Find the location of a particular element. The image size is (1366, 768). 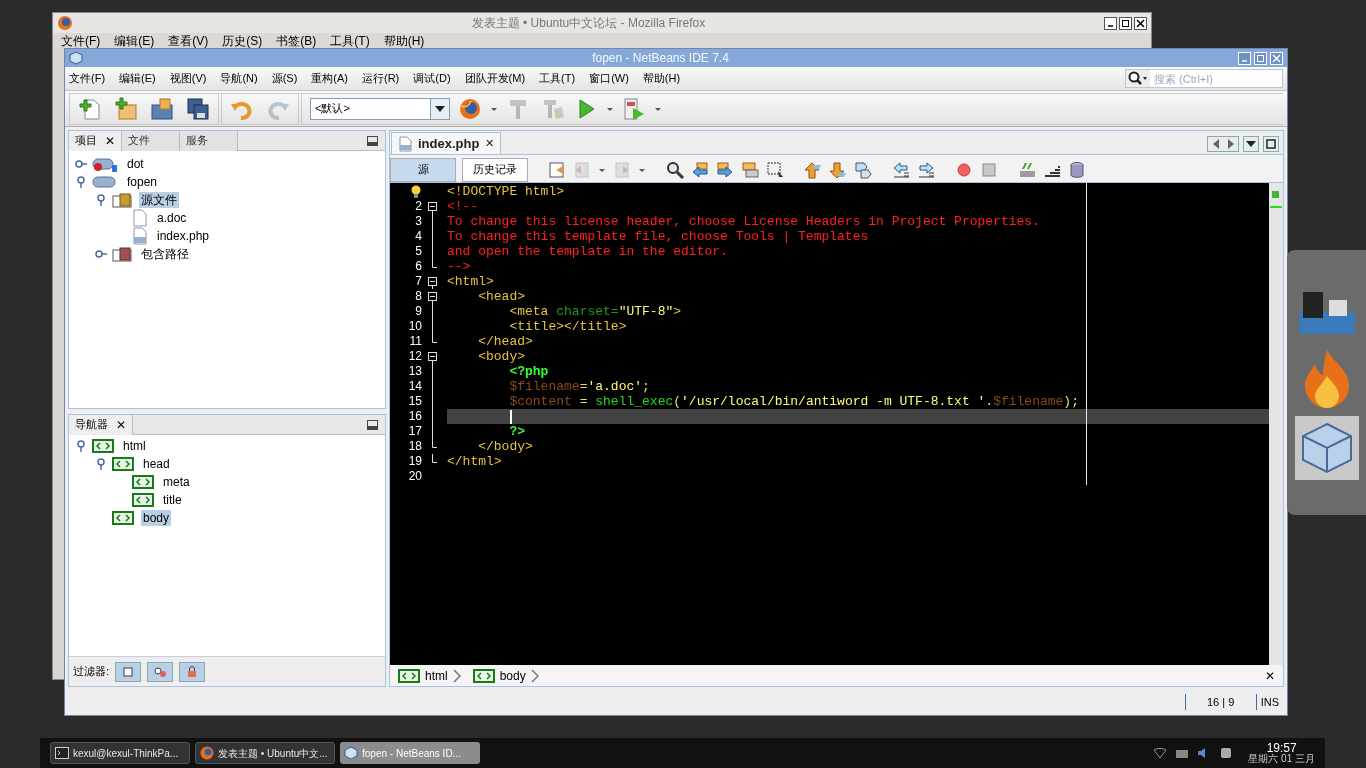

dropdown-icon is located at coordinates (440, 108).